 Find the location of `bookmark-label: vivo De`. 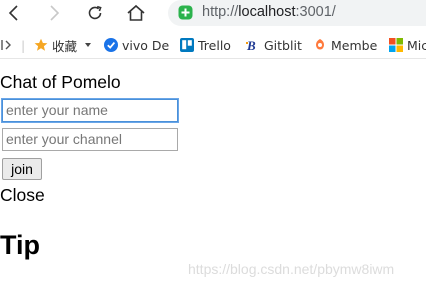

bookmark-label: vivo De is located at coordinates (146, 45).